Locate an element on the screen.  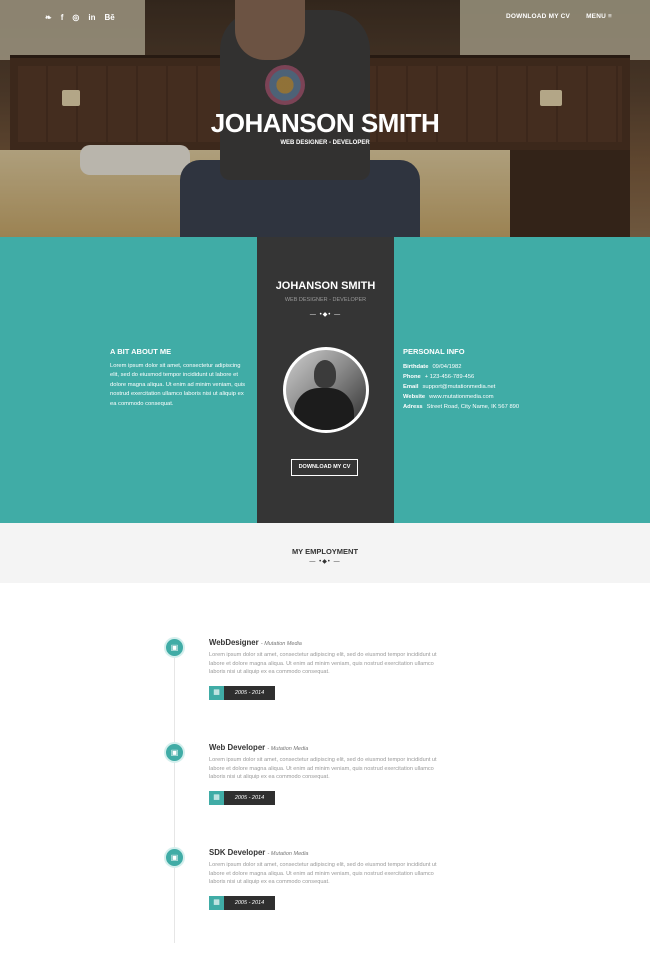
menu-button: MENU ≡ is located at coordinates (599, 16).